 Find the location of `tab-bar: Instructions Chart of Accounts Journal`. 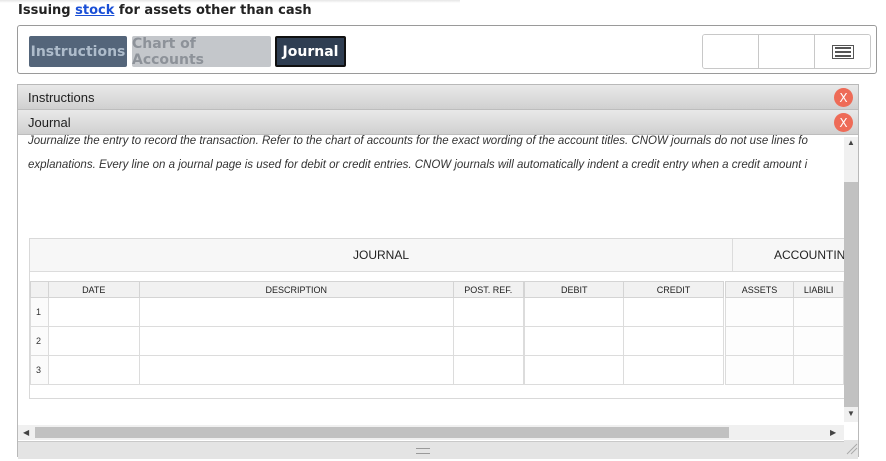

tab-bar: Instructions Chart of Accounts Journal is located at coordinates (447, 49).